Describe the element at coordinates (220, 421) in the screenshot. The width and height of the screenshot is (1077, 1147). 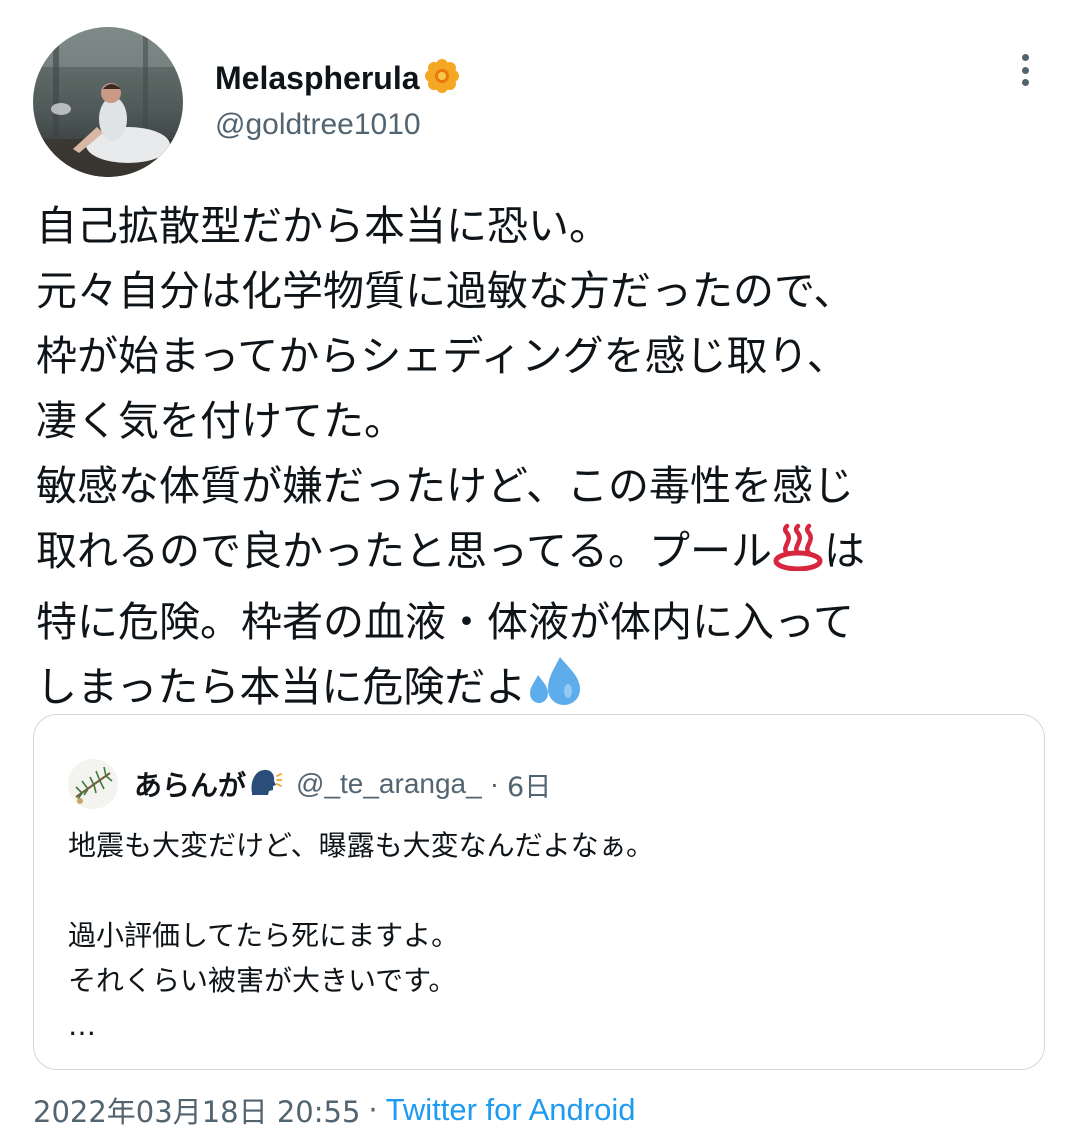
I see `tweet-line: 凄く気を付けてた。` at that location.